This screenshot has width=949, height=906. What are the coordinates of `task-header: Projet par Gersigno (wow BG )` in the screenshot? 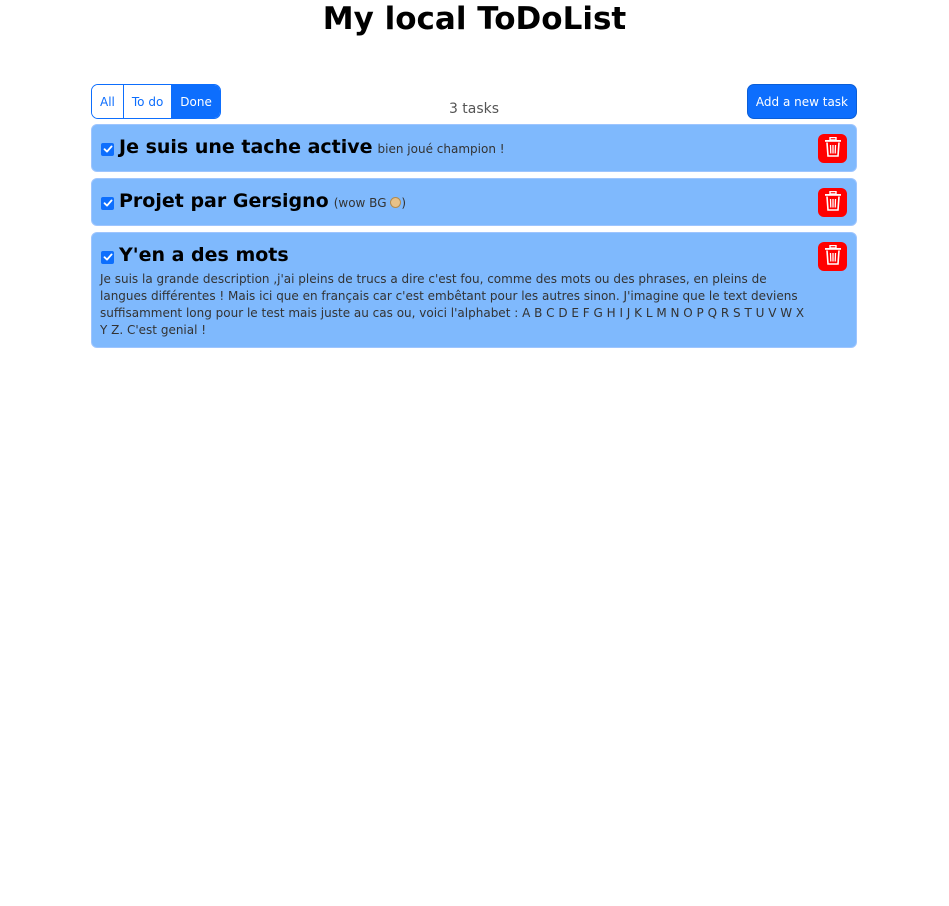 It's located at (453, 201).